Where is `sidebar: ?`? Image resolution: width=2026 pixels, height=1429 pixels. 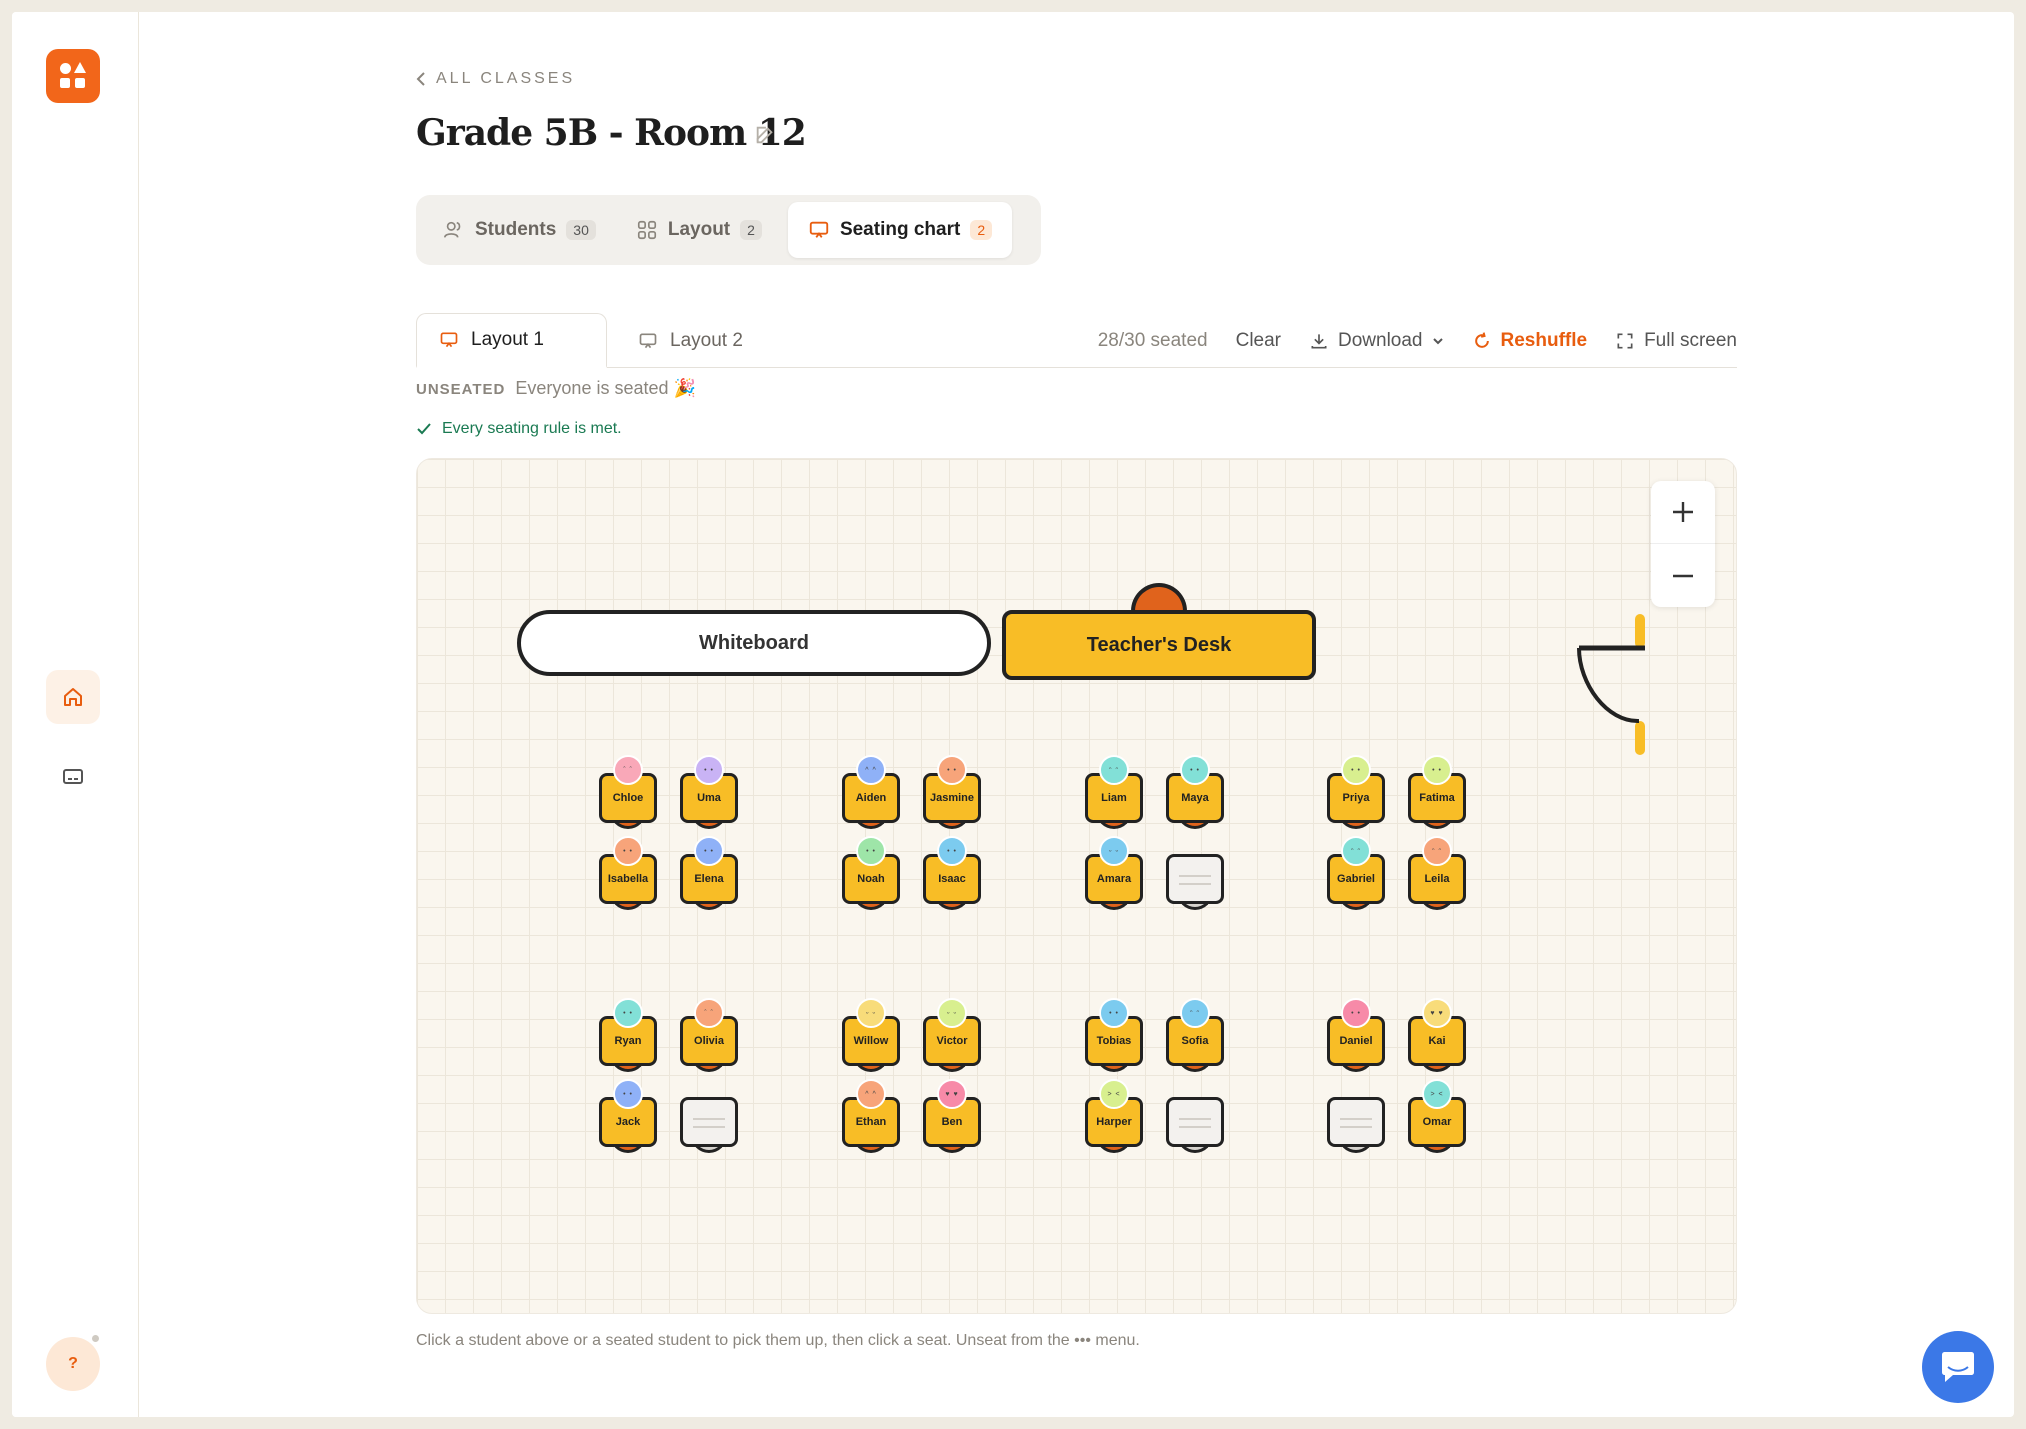 sidebar: ? is located at coordinates (75, 714).